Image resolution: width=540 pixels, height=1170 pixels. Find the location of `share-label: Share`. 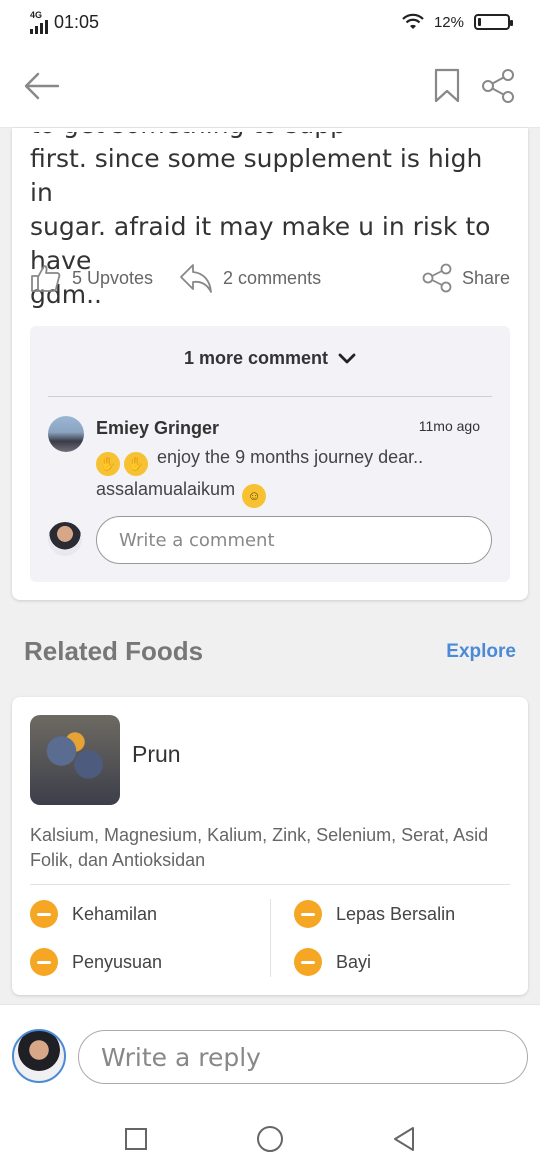

share-label: Share is located at coordinates (485, 277).